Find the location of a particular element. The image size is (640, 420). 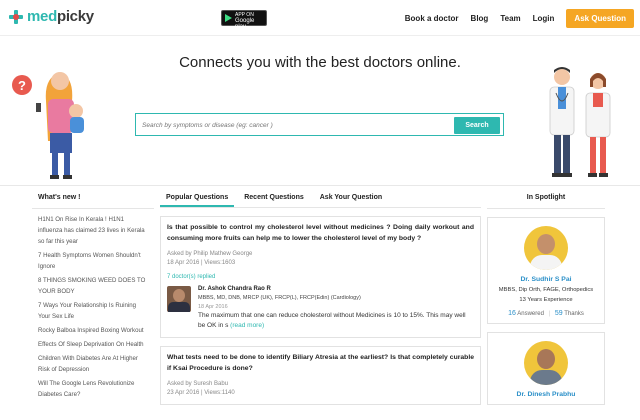

tab-recent-questions: Recent Questions is located at coordinates (274, 198).